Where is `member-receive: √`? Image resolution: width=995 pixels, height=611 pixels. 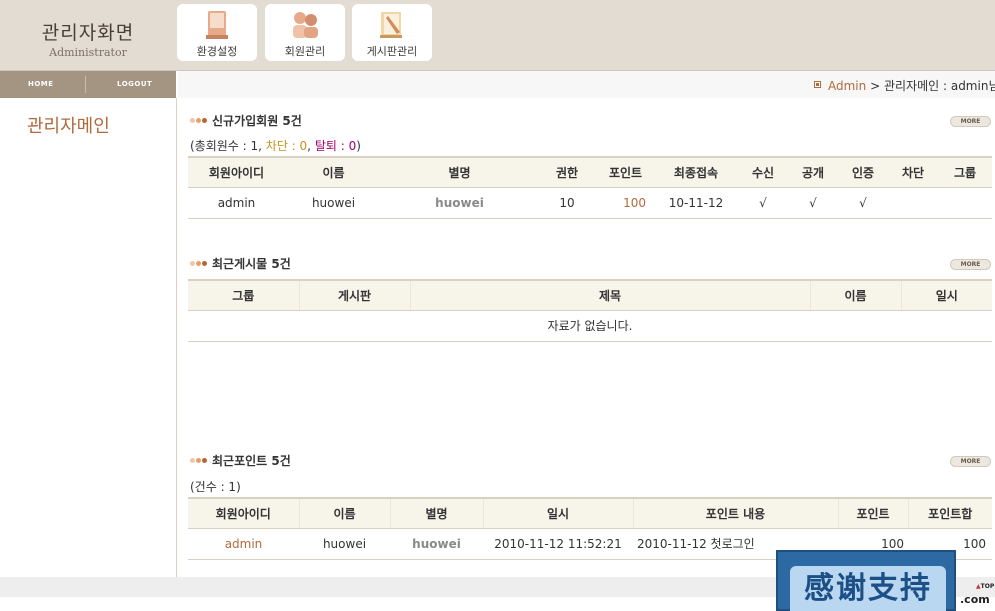
member-receive: √ is located at coordinates (763, 203).